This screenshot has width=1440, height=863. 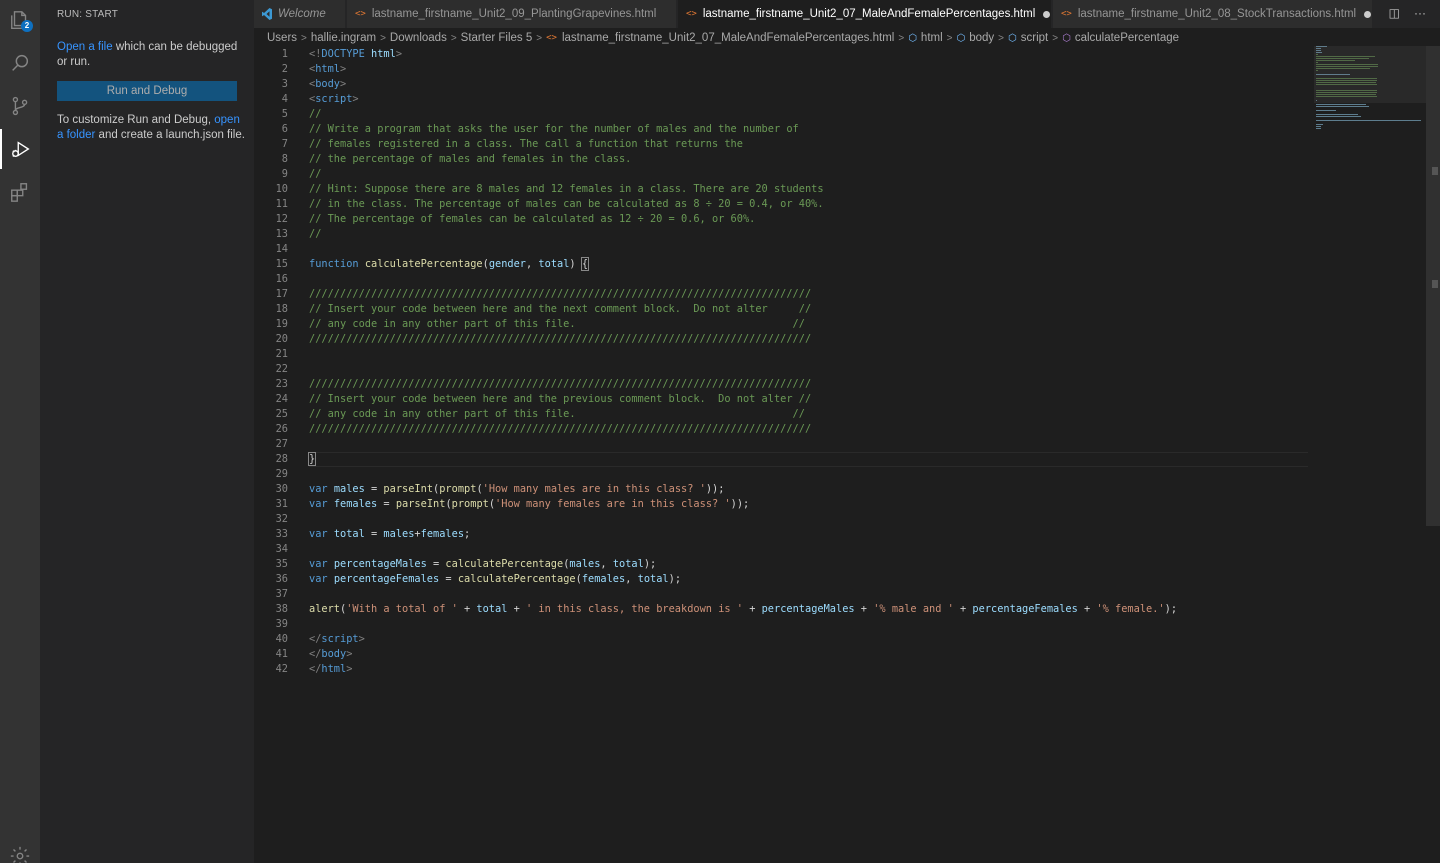 I want to click on code-token: );, so click(x=1171, y=609).